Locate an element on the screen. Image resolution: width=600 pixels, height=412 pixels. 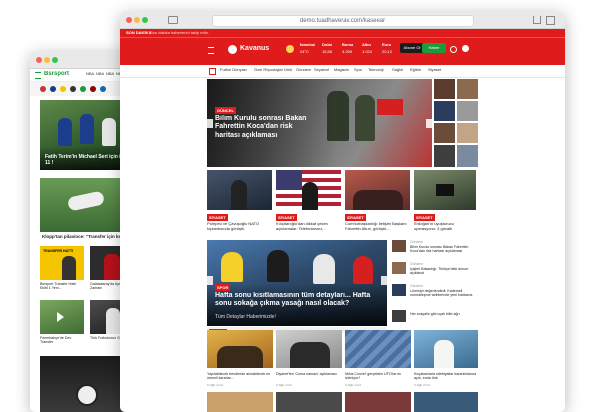
search-icon is located at coordinates (453, 49).